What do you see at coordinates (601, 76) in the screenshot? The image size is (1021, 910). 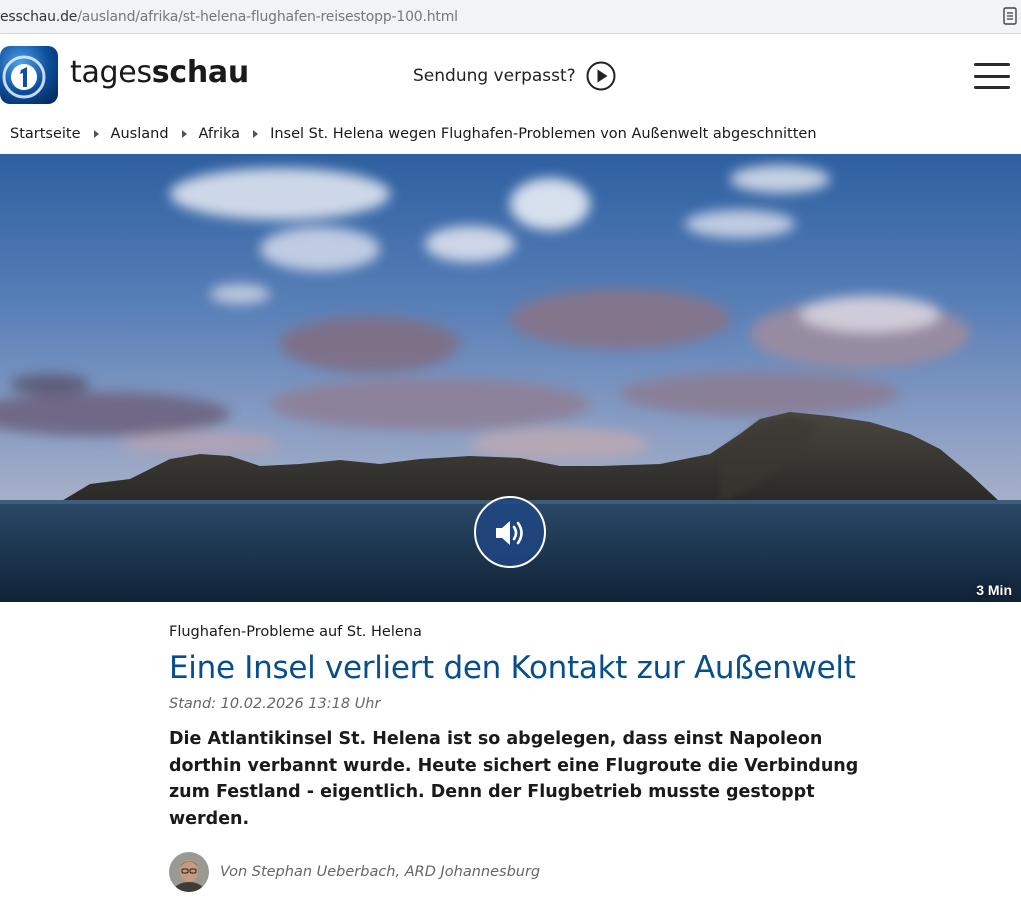 I see `play-icon` at bounding box center [601, 76].